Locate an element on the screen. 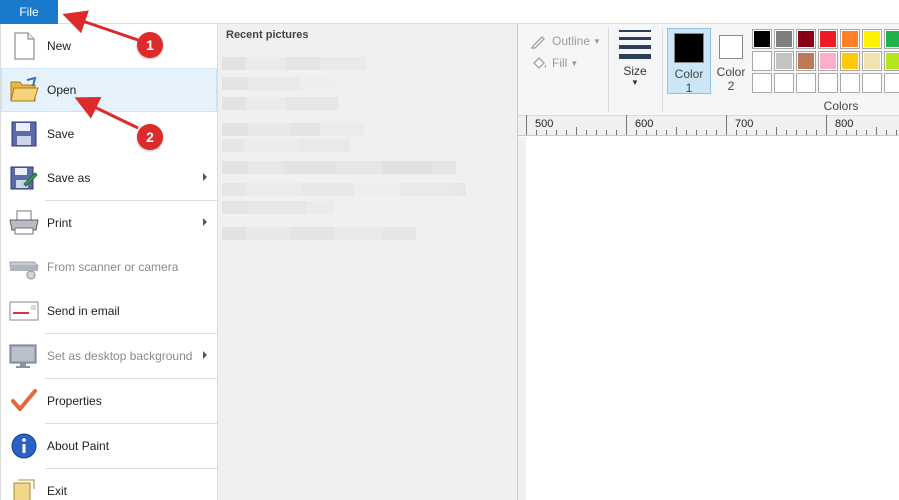  color2-button: Color 2 is located at coordinates (731, 61).